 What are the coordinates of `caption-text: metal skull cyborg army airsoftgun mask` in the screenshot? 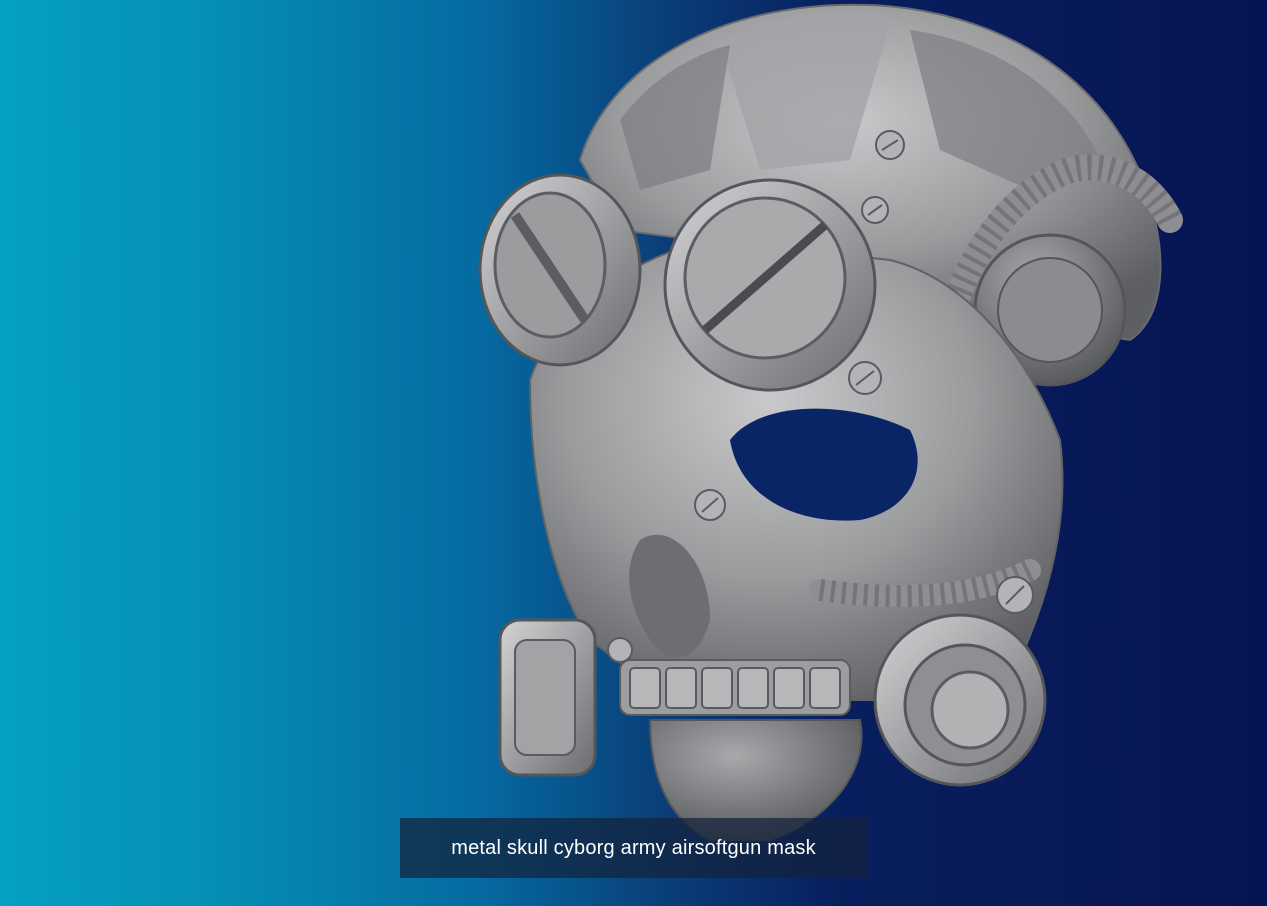 It's located at (633, 847).